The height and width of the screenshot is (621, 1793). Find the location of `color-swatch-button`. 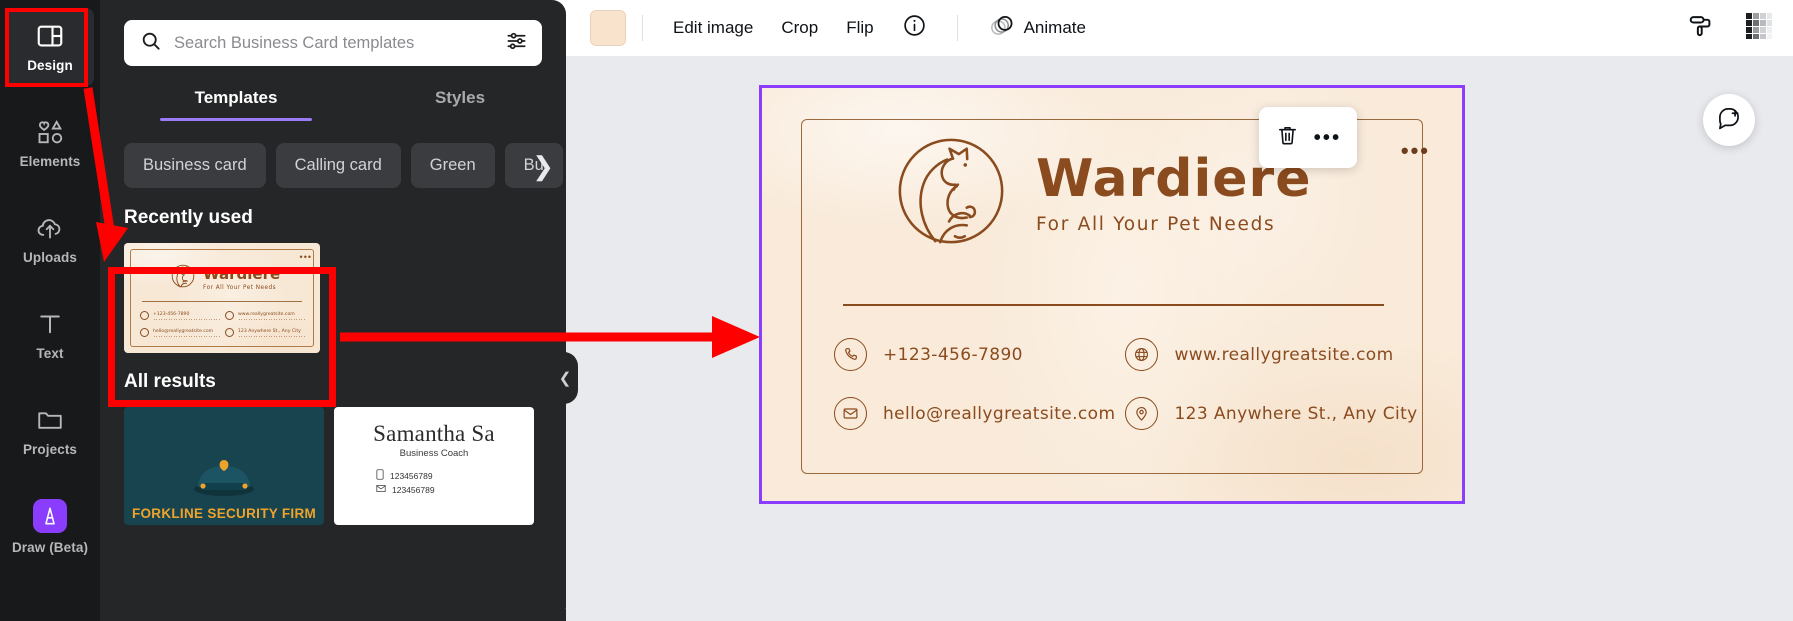

color-swatch-button is located at coordinates (608, 28).